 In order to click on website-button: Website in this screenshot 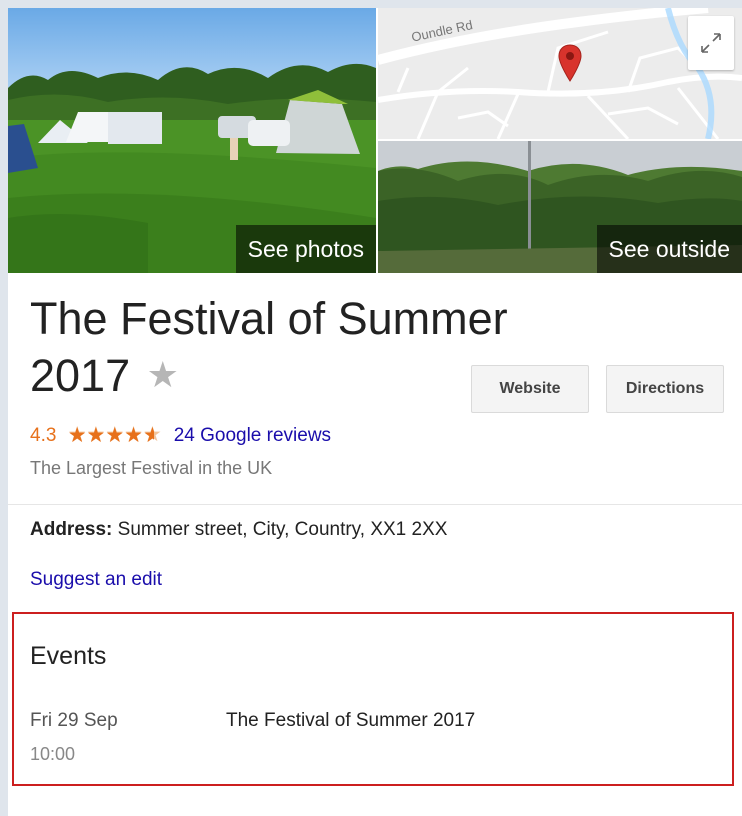, I will do `click(530, 389)`.